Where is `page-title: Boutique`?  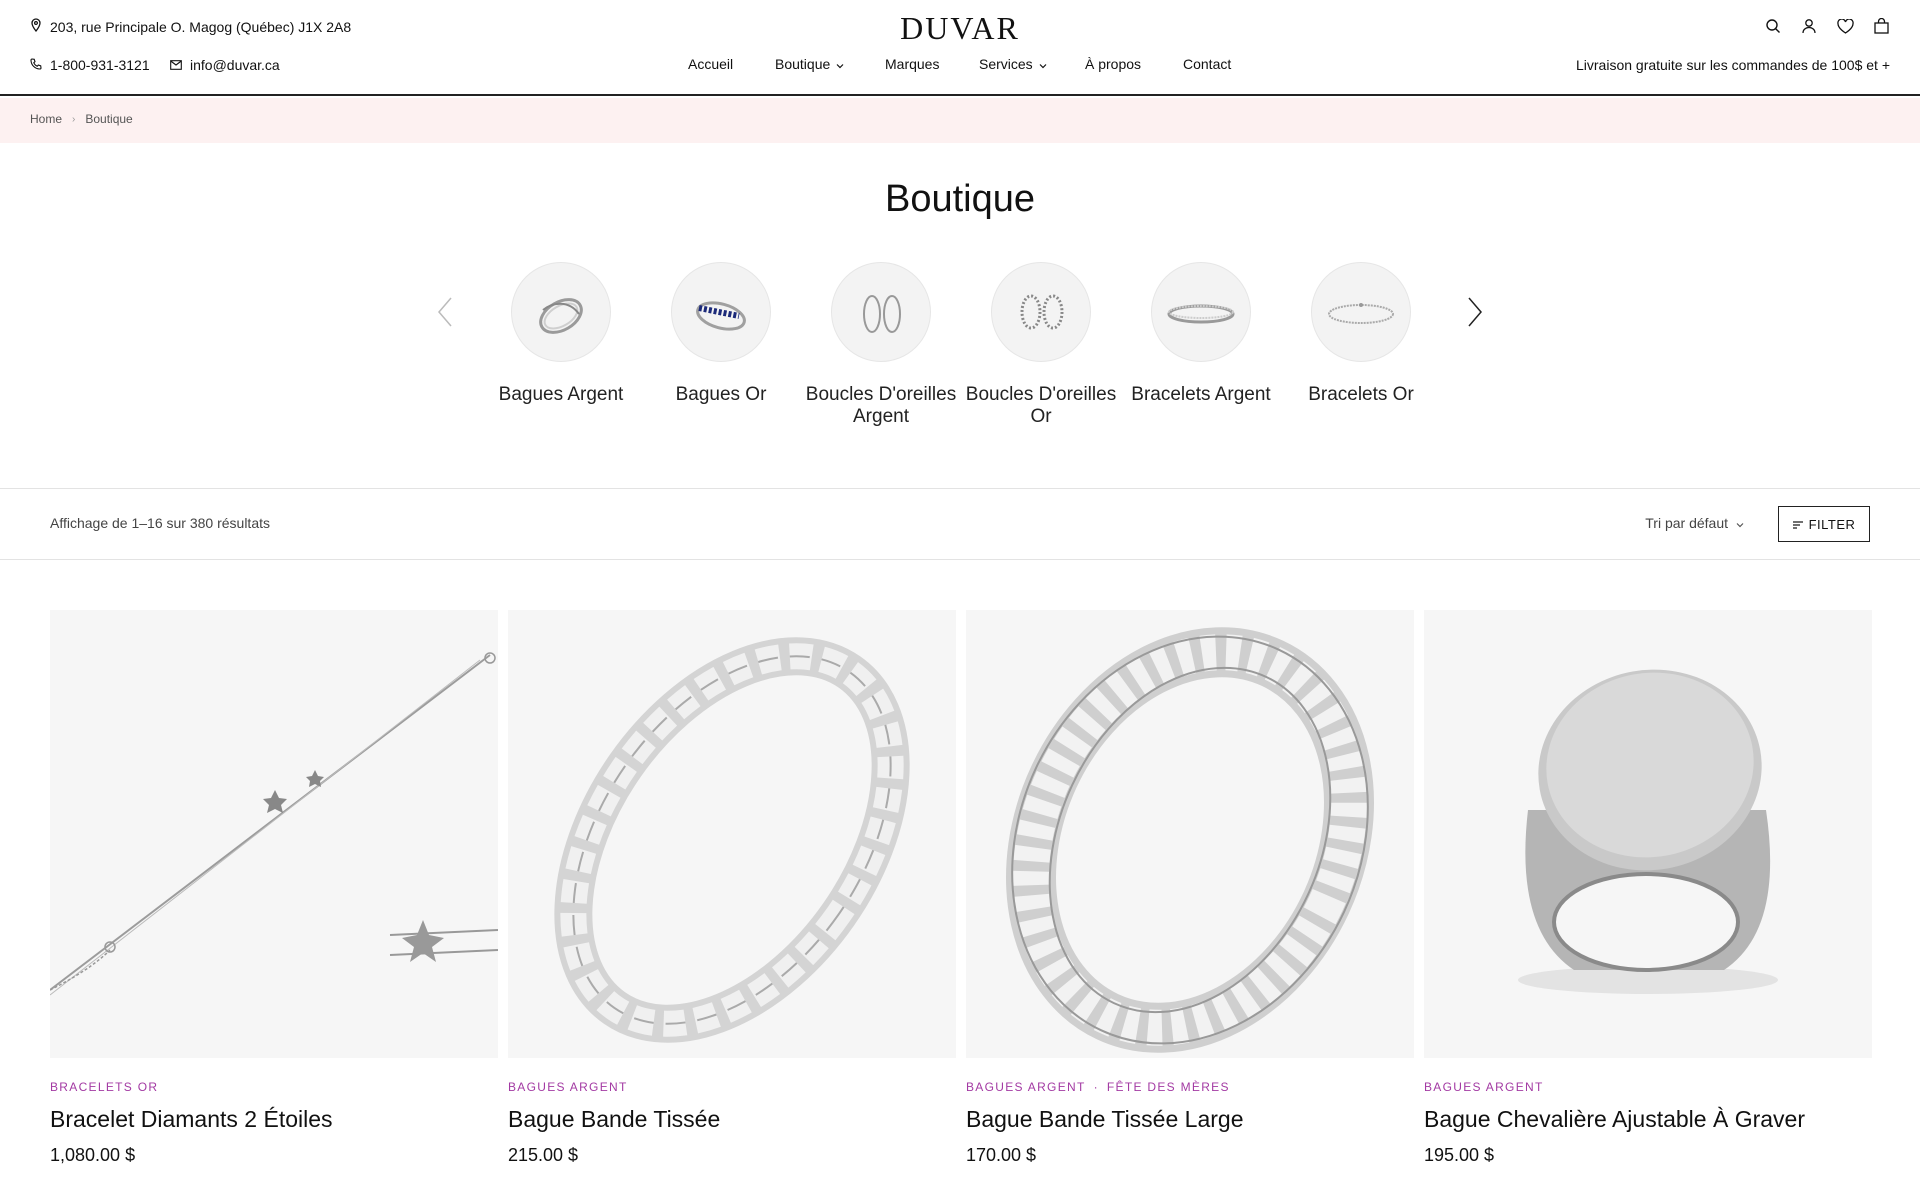
page-title: Boutique is located at coordinates (959, 199).